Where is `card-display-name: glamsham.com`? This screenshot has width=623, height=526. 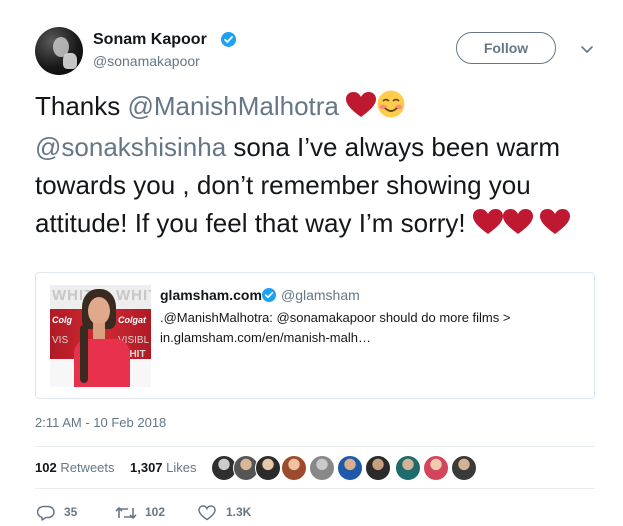 card-display-name: glamsham.com is located at coordinates (211, 295).